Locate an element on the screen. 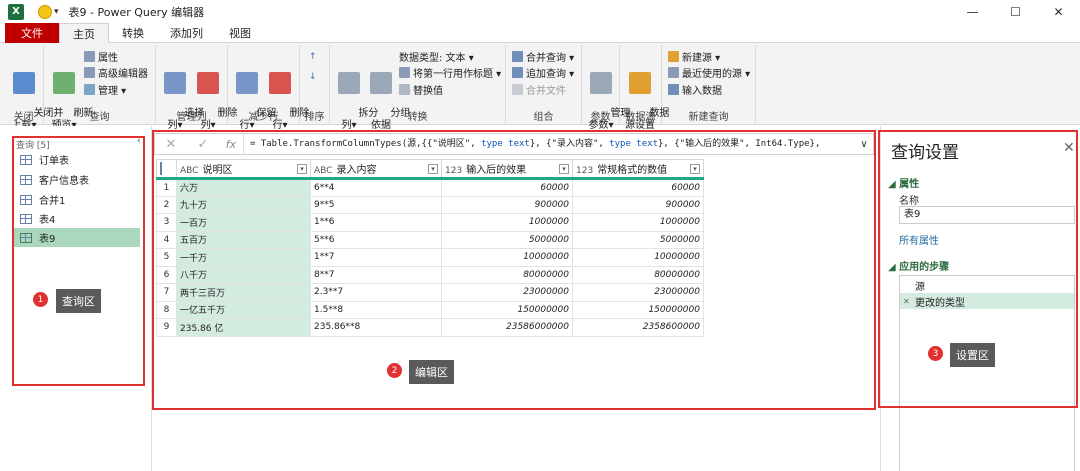 Image resolution: width=1080 pixels, height=471 pixels. minimize-icon: — is located at coordinates (972, 11).